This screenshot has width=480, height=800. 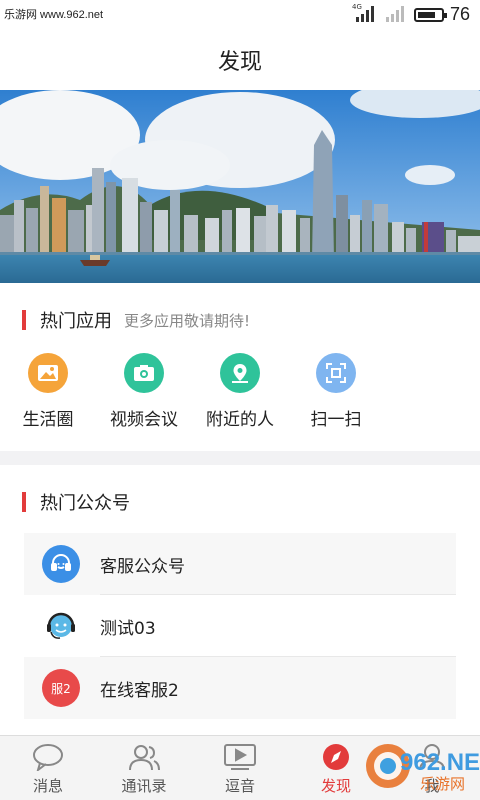 I want to click on app-item-nearby-people: 附近的人, so click(x=240, y=391).